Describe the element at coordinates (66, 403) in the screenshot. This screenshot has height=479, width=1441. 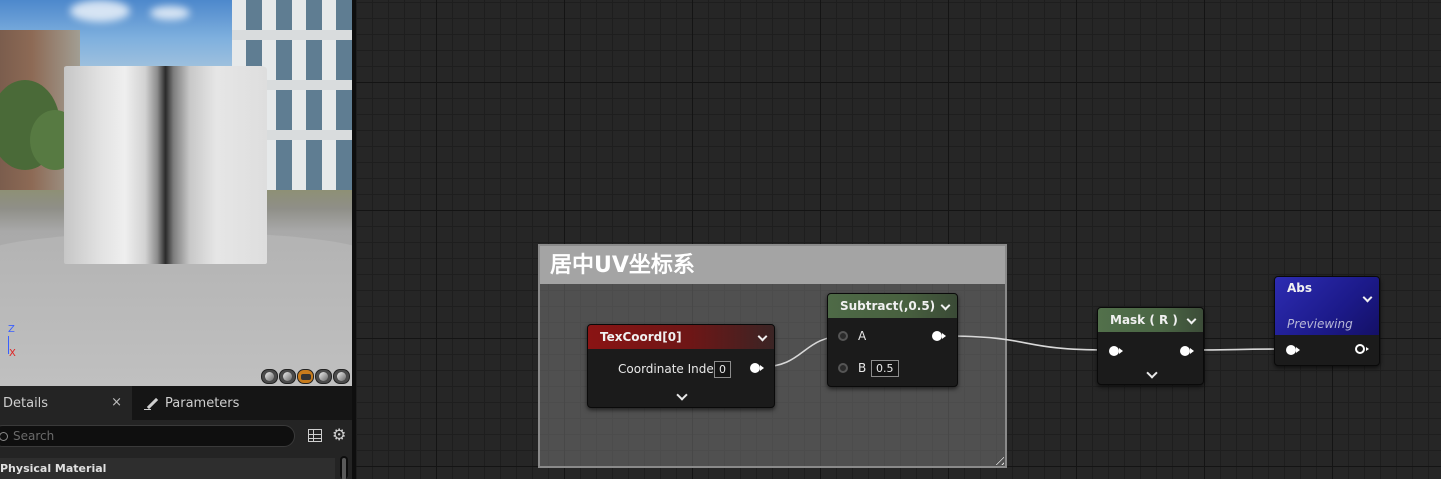
I see `tab-details: Details ×` at that location.